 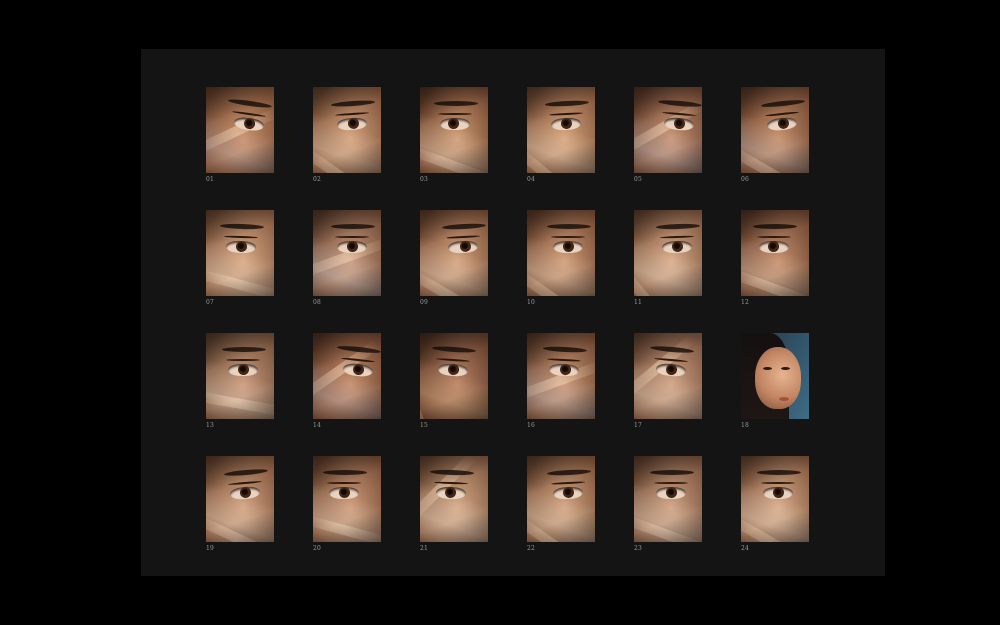 I want to click on portrait-photo-thumbnail, so click(x=775, y=376).